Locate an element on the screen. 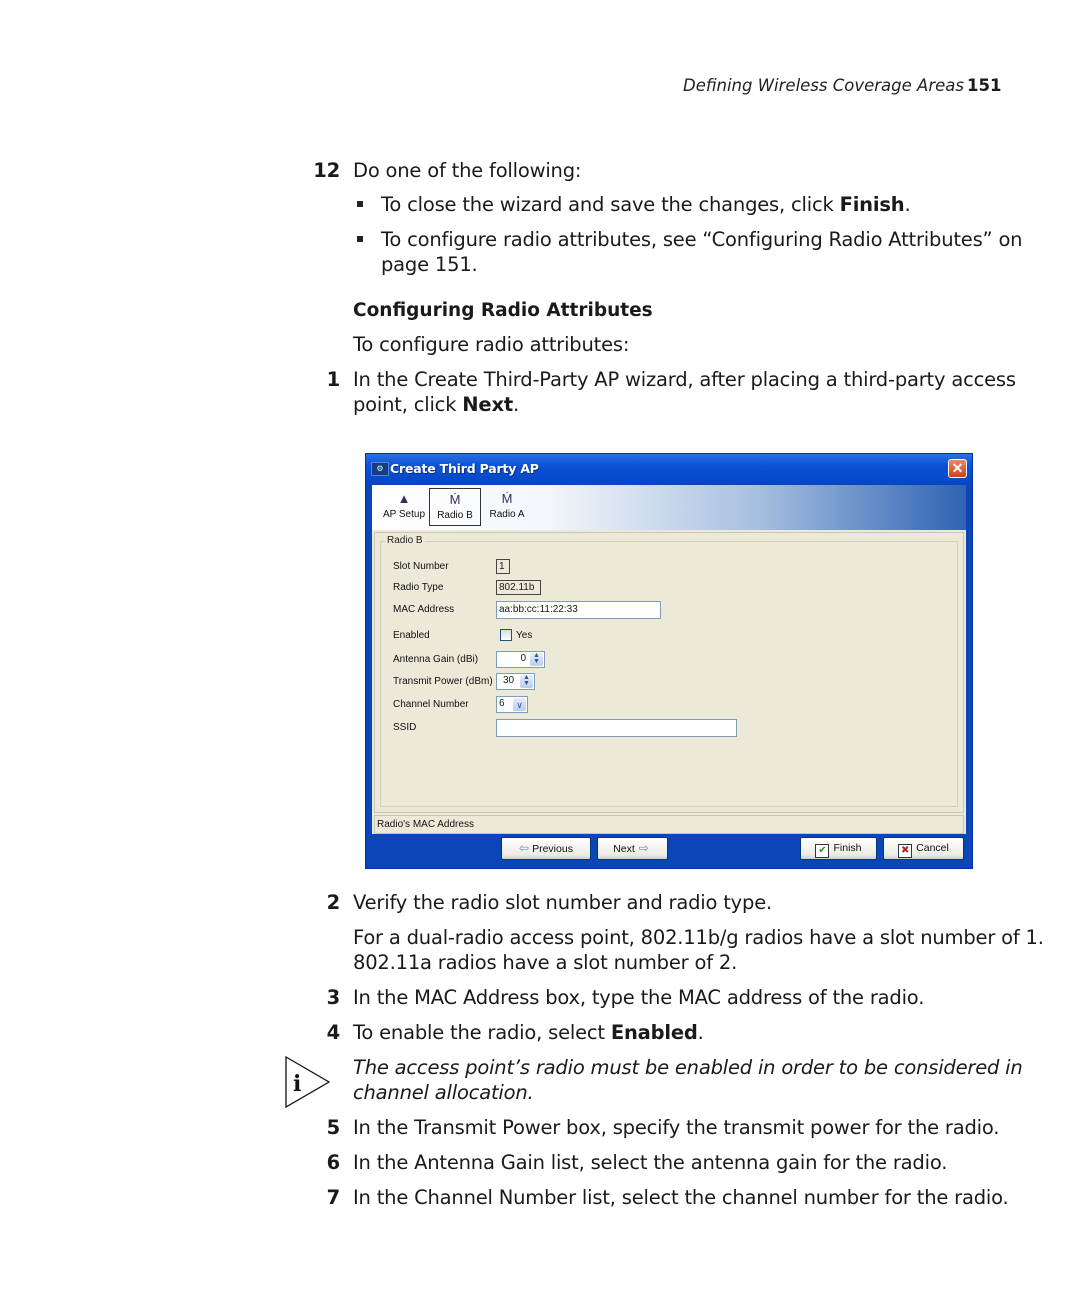 This screenshot has height=1296, width=1080. tab-radio-b: Ṁ Radio B is located at coordinates (455, 507).